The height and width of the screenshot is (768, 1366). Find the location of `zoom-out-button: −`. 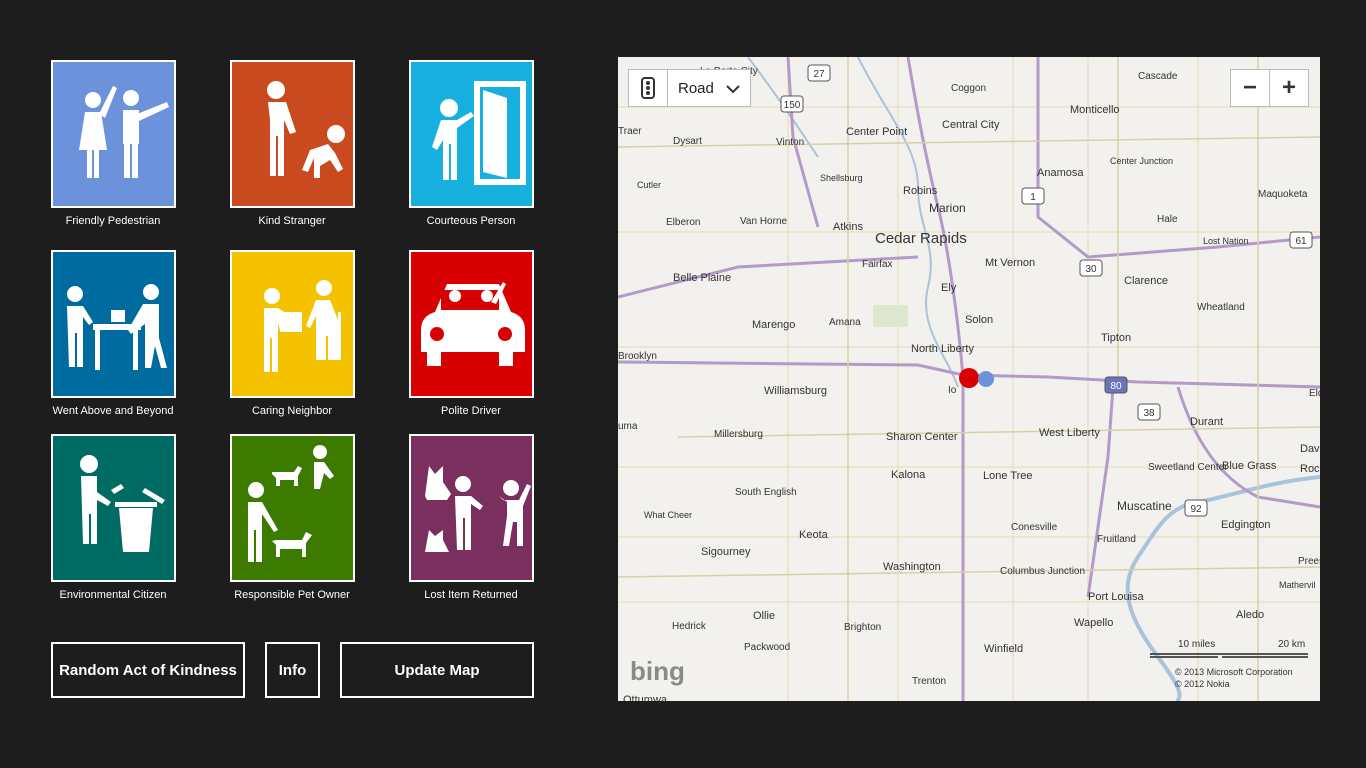

zoom-out-button: − is located at coordinates (1250, 88).